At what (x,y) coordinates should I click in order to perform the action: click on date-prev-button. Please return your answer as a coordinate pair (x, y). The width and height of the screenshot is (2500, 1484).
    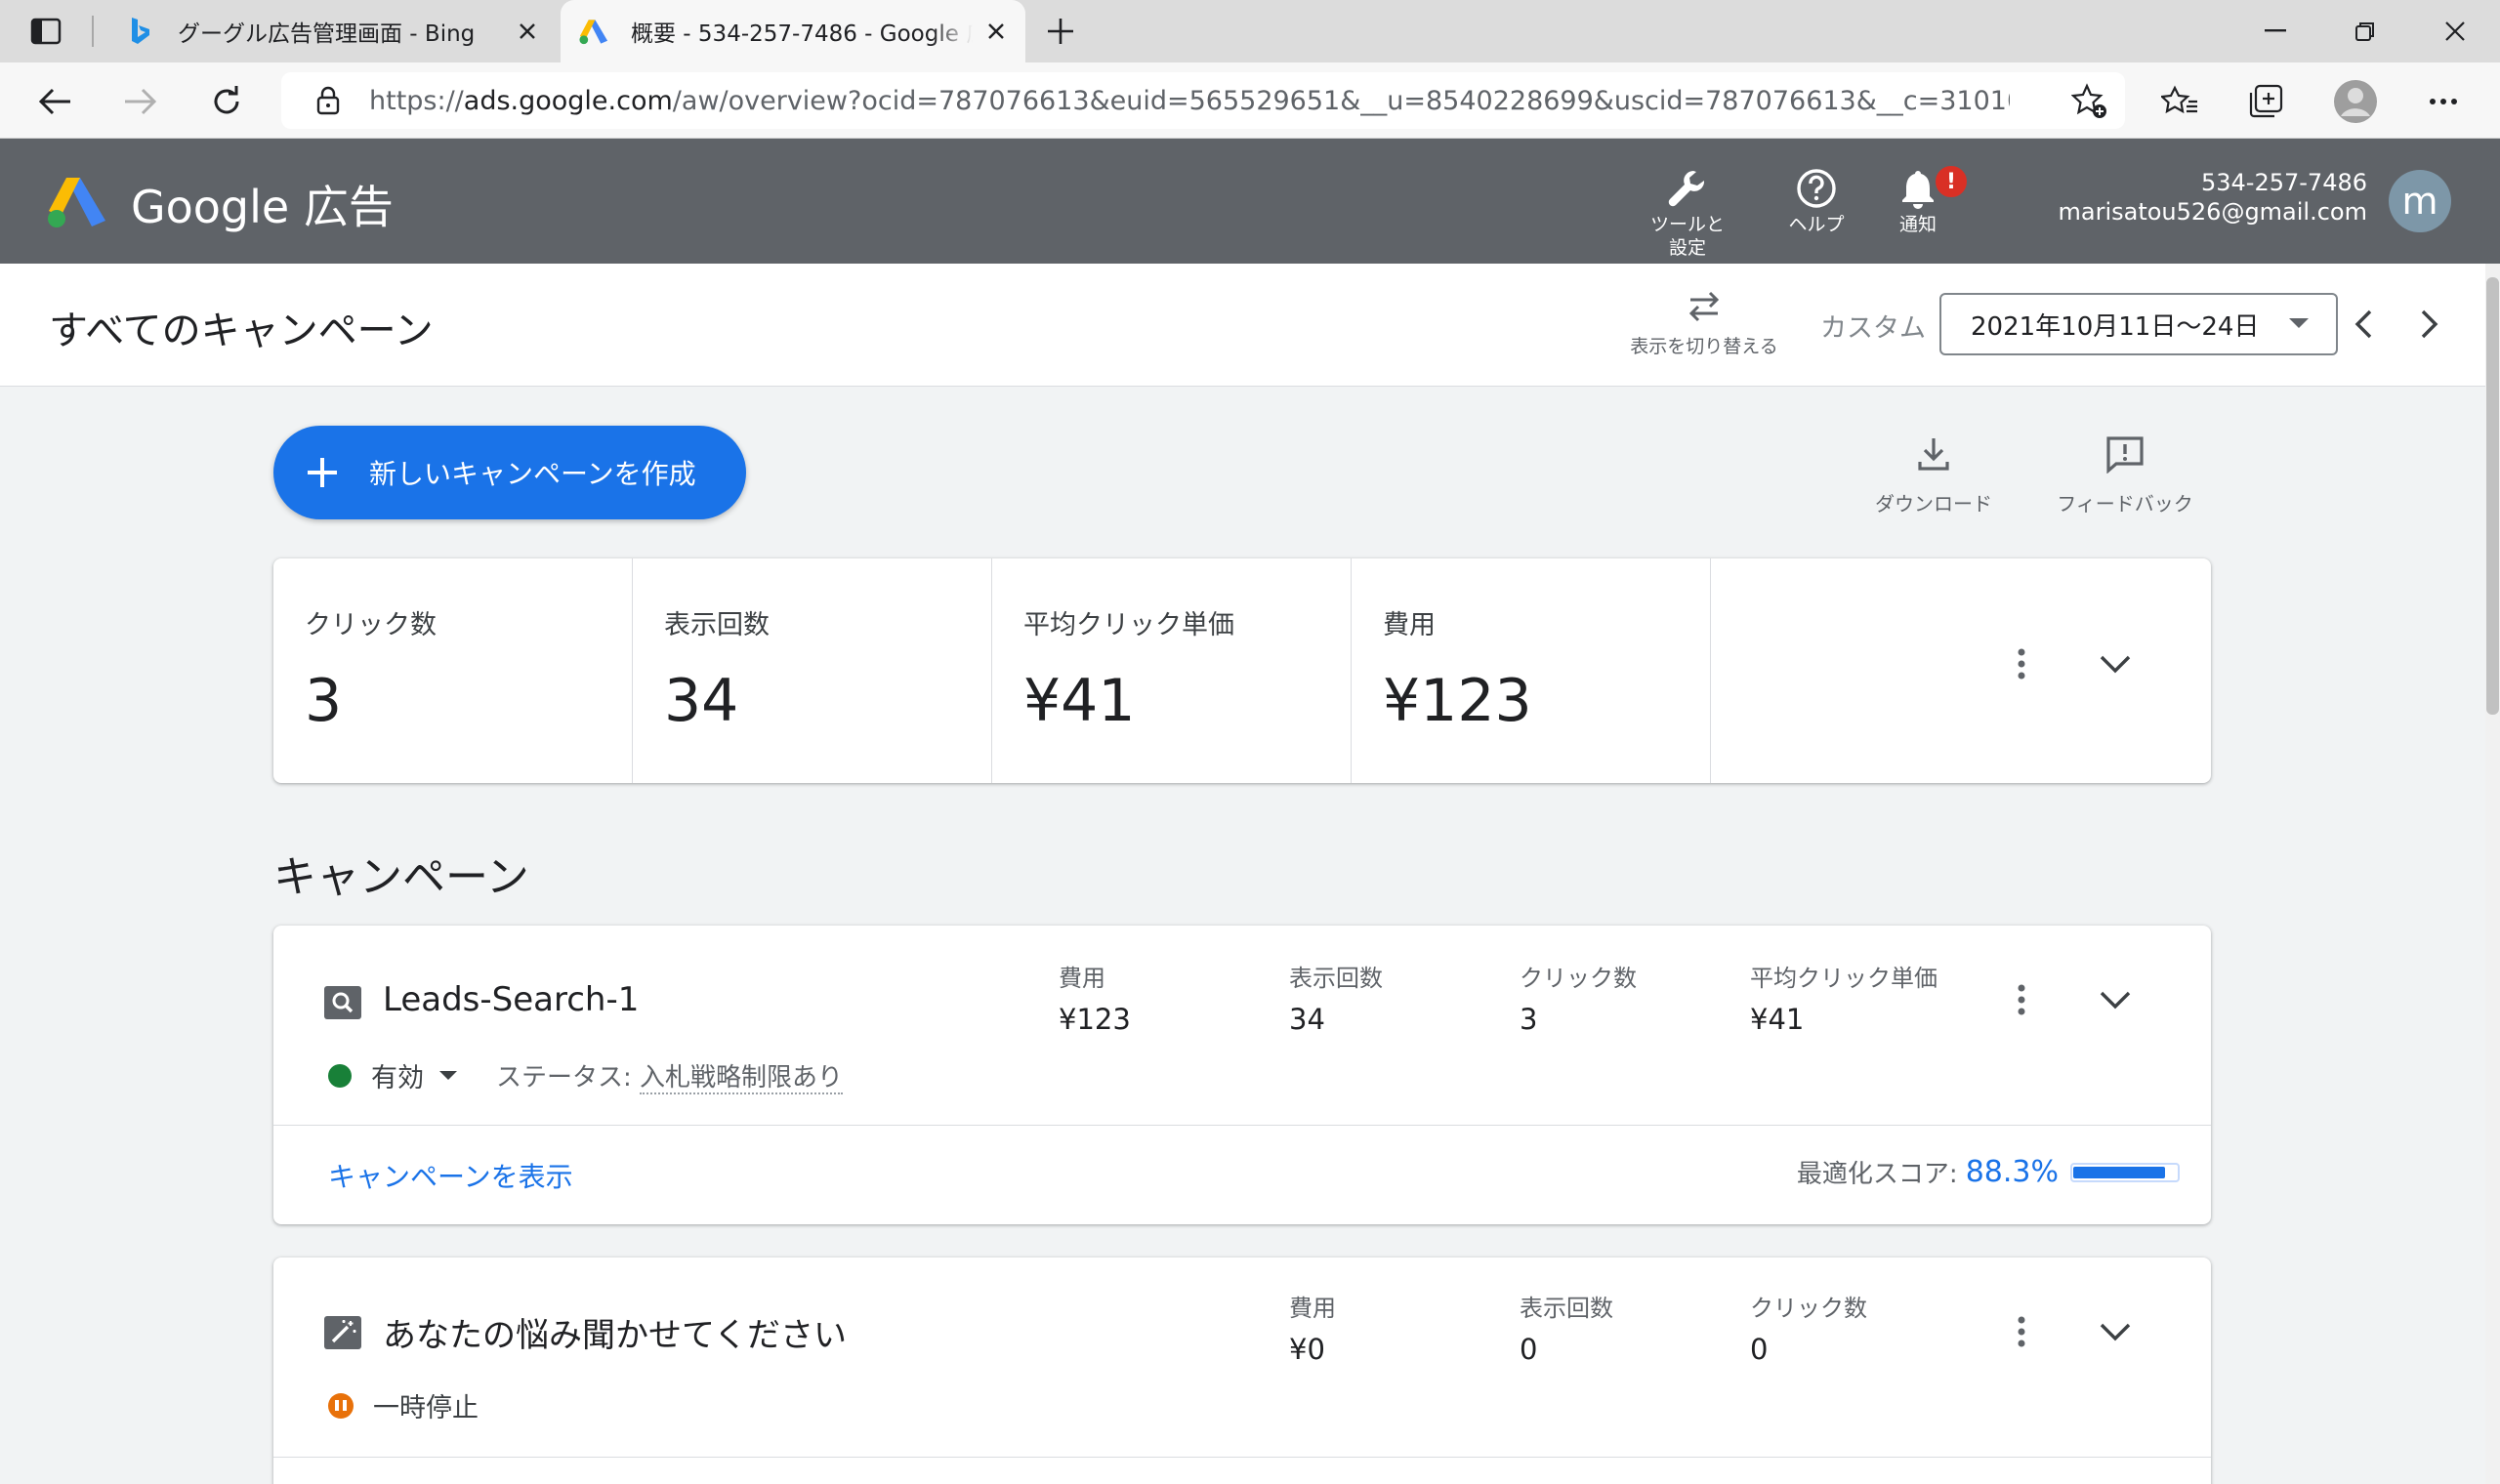
    Looking at the image, I should click on (2363, 325).